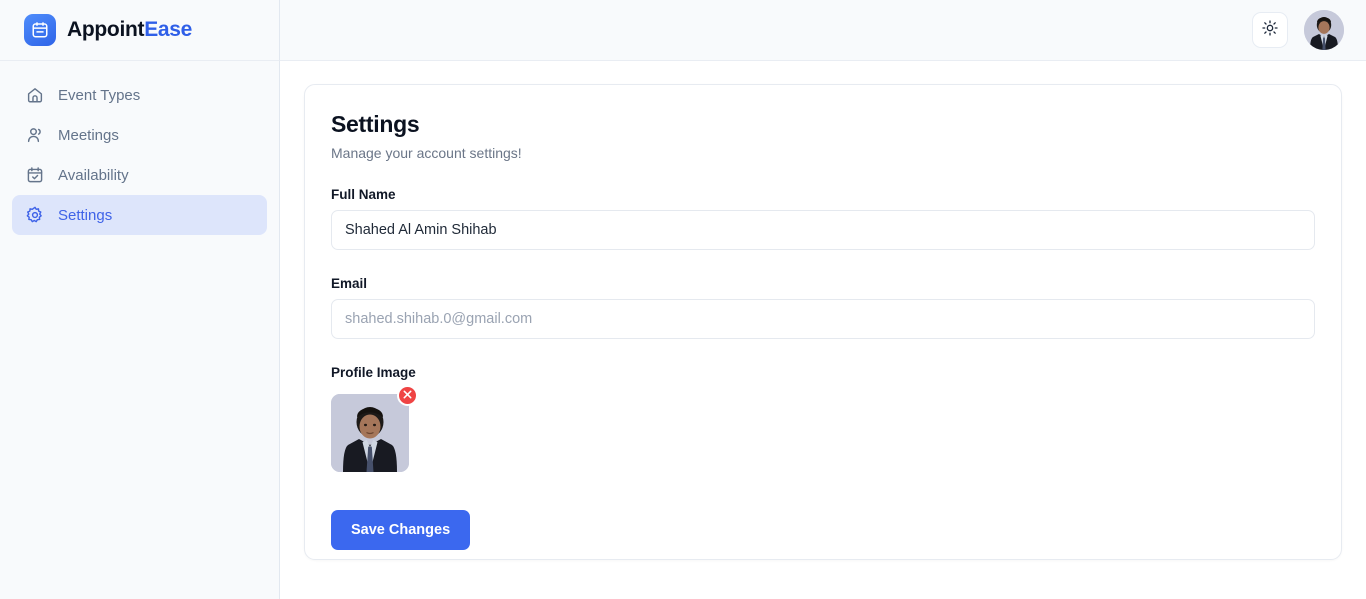  I want to click on page-subtitle: Manage your account settings!, so click(426, 153).